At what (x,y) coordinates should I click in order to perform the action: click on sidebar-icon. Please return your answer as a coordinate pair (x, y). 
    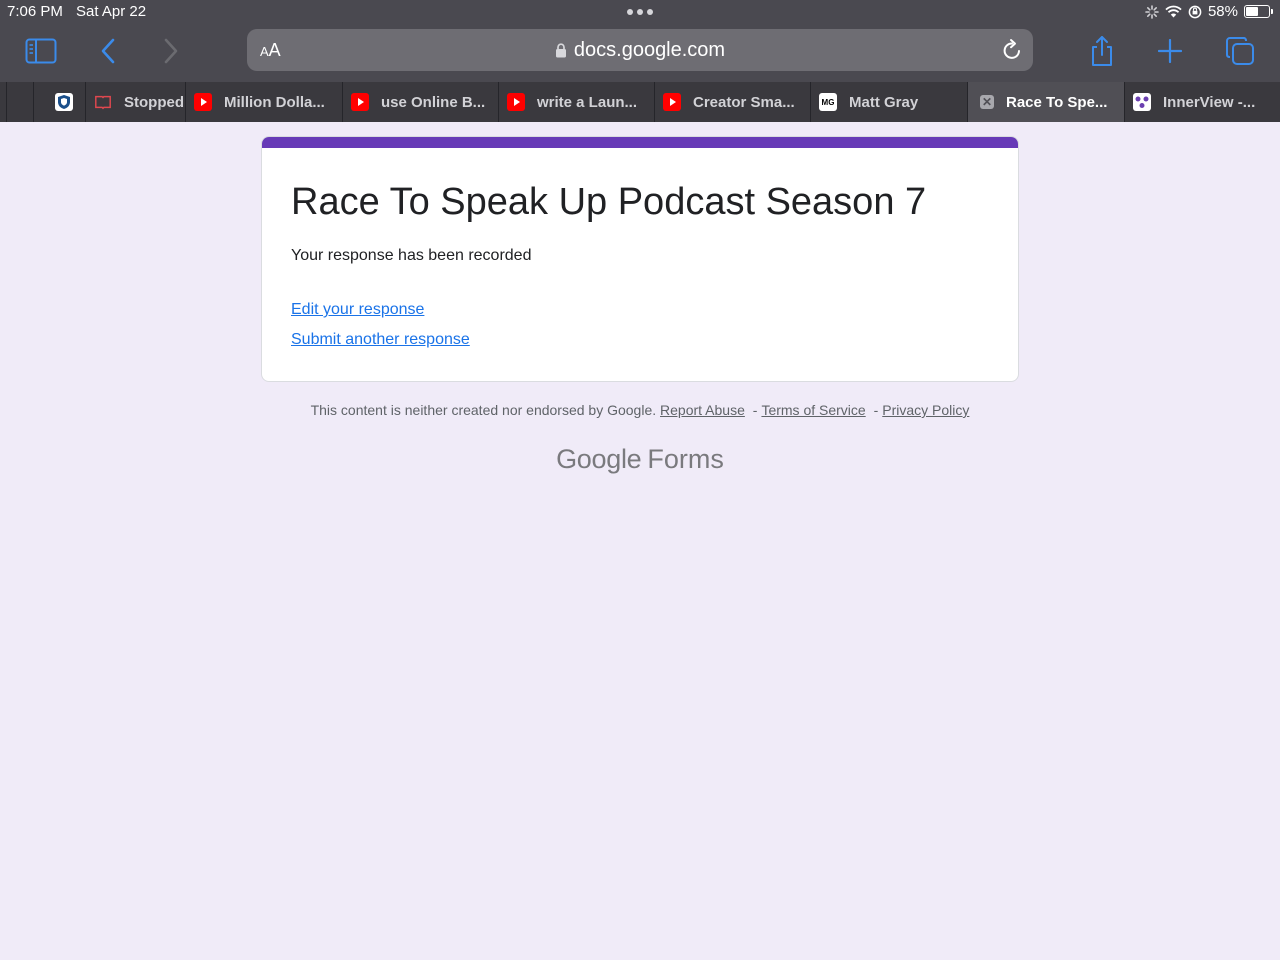
    Looking at the image, I should click on (41, 51).